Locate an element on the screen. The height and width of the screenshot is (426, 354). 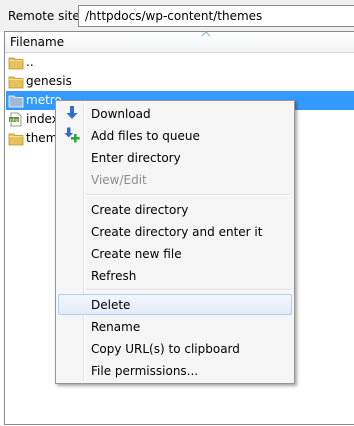
remote-site-bar: Remote site: /httpdocs/wp-content/themes is located at coordinates (177, 16).